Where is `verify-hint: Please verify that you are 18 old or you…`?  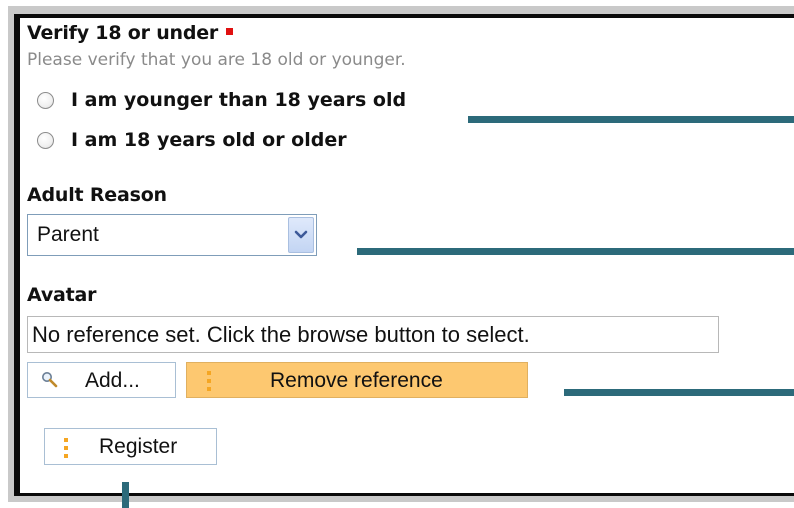 verify-hint: Please verify that you are 18 old or you… is located at coordinates (216, 60).